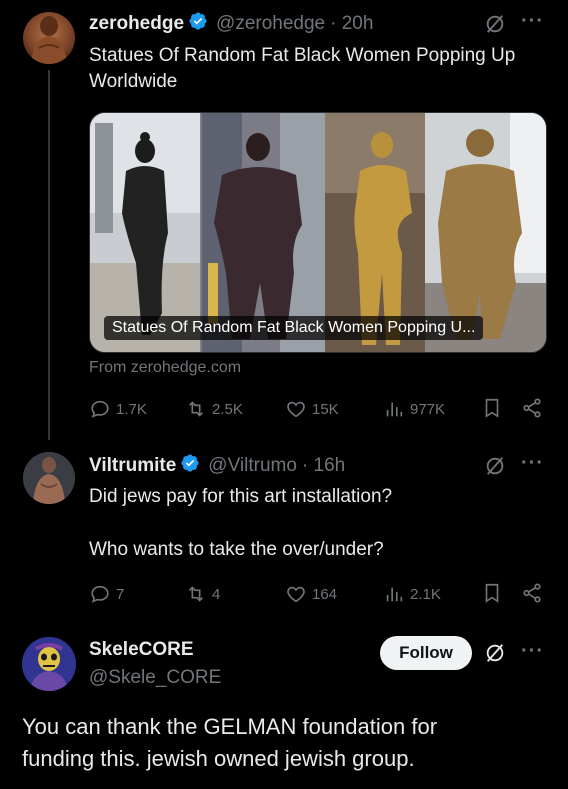  I want to click on like-count: 15K, so click(325, 409).